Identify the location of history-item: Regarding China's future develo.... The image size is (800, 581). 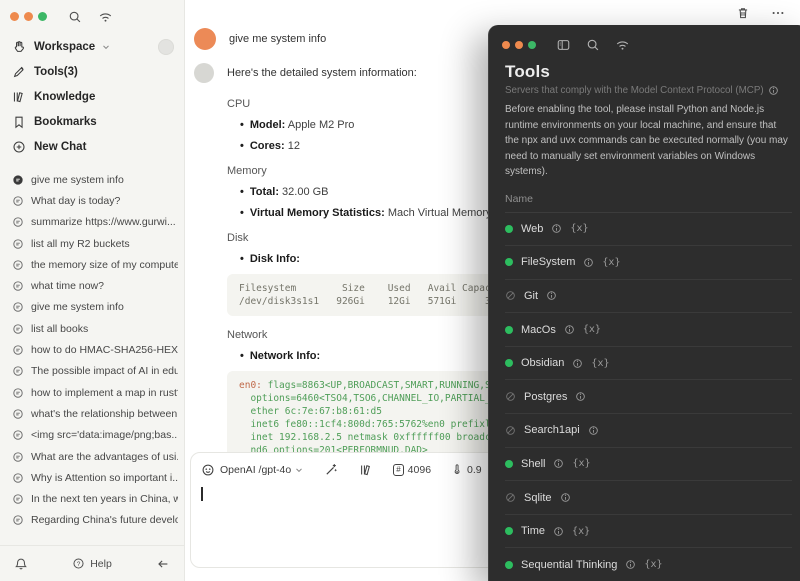
(95, 520).